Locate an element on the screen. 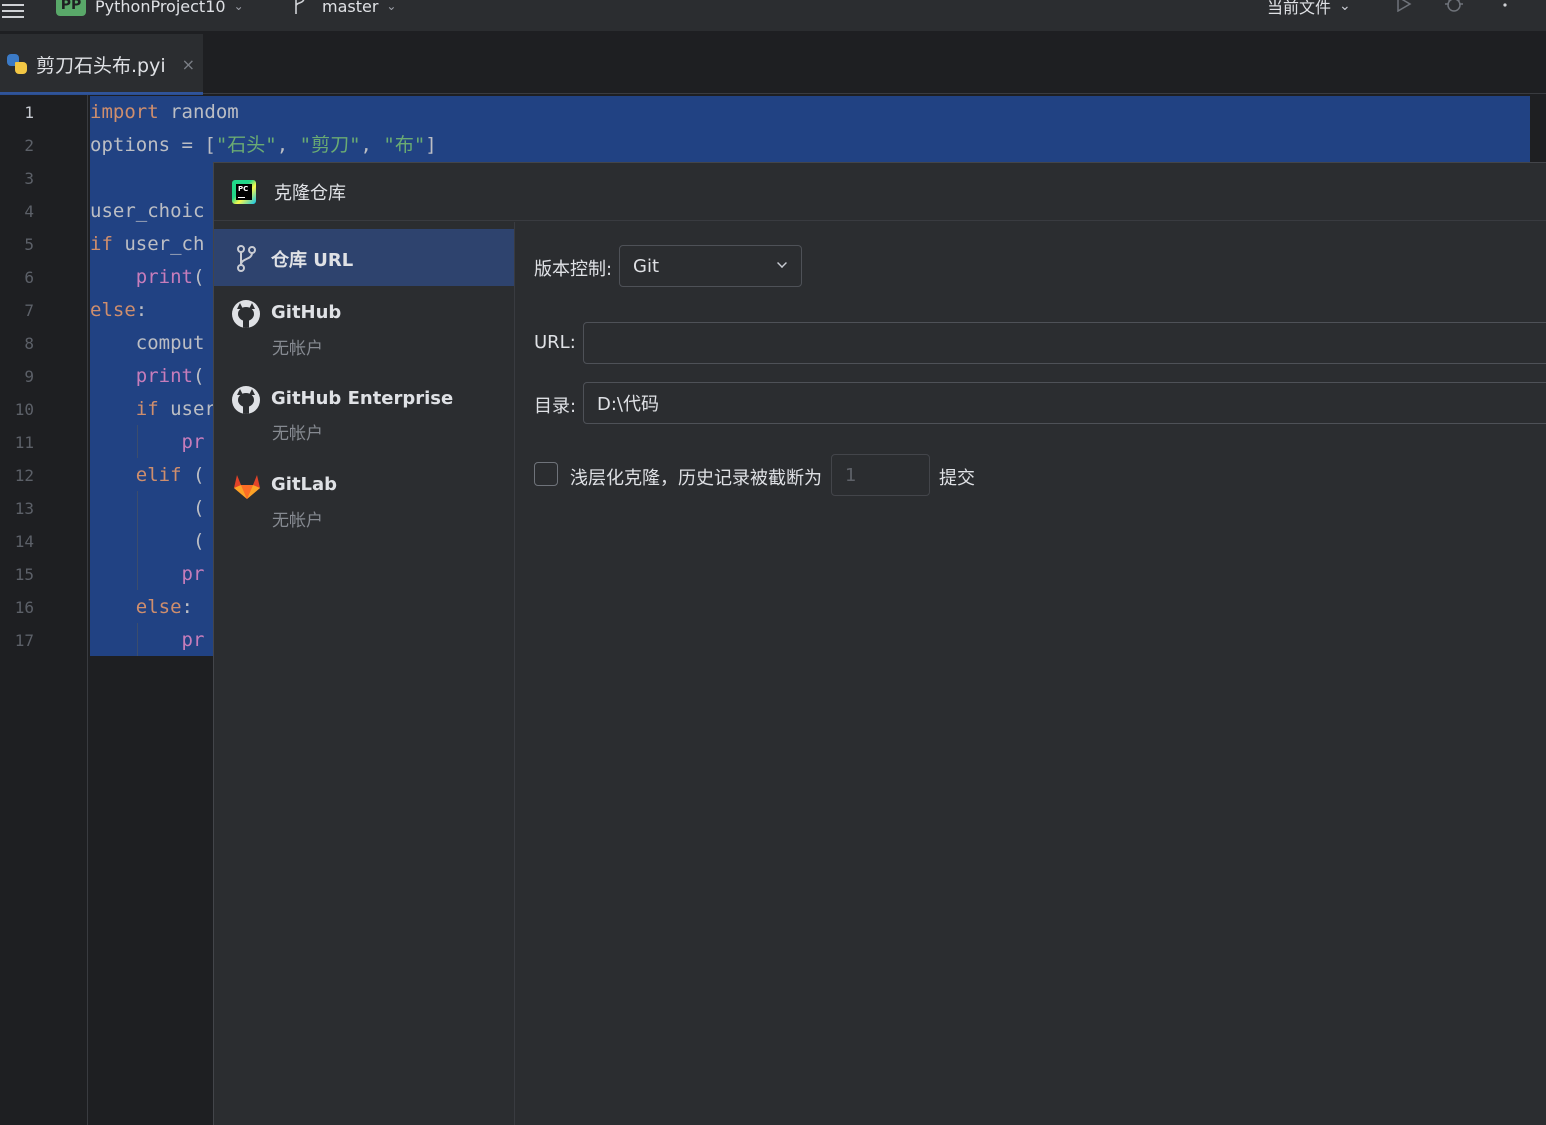  string-literal: "石头" is located at coordinates (246, 145).